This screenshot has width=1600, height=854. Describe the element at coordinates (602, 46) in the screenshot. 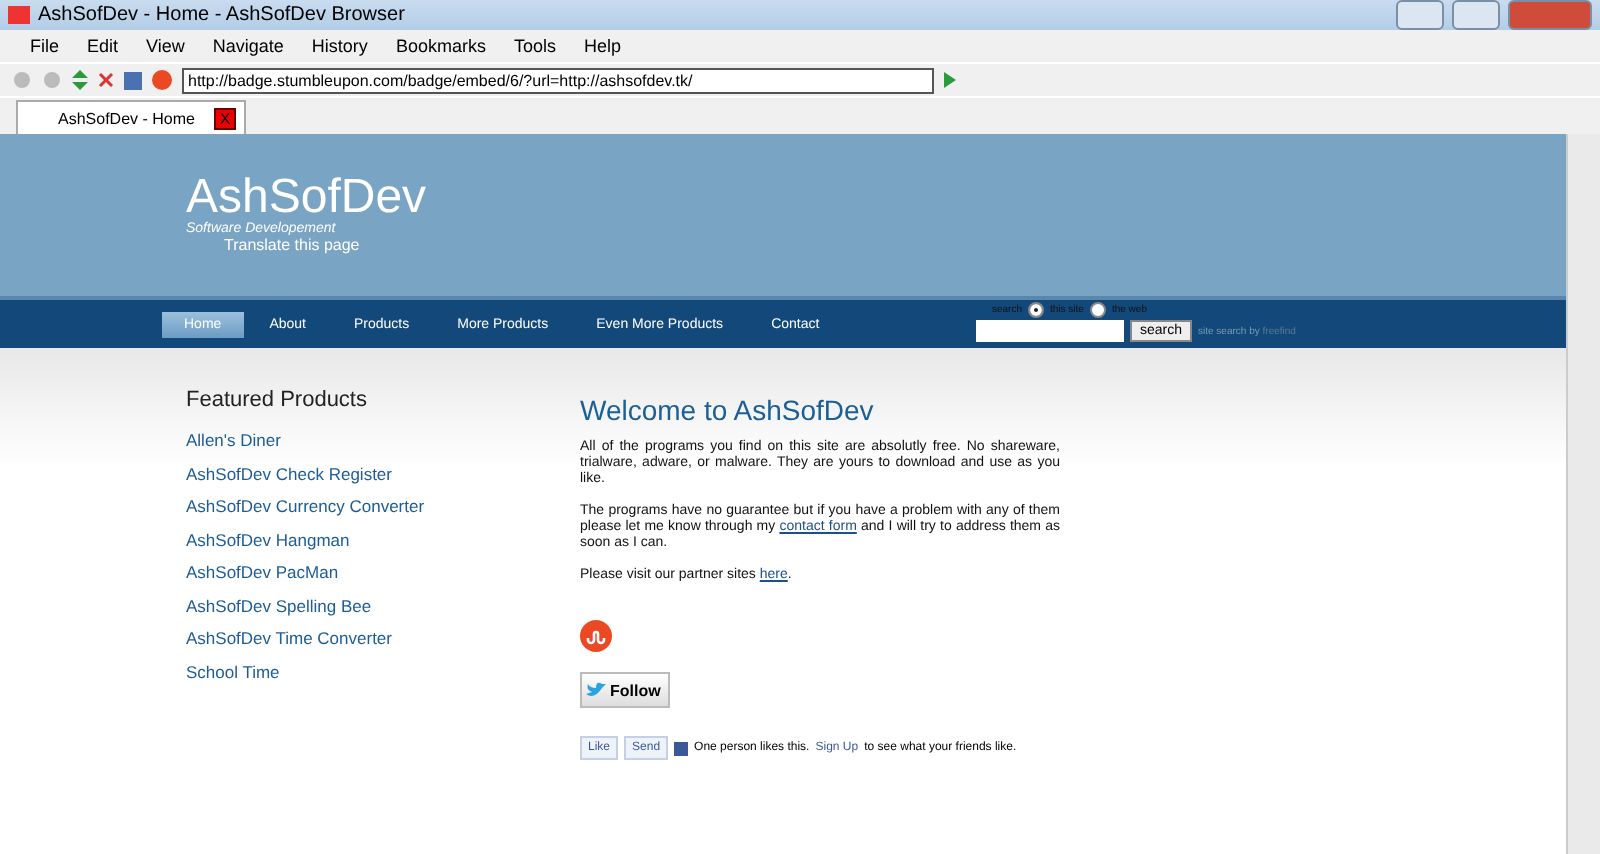

I see `menu-item: Help` at that location.